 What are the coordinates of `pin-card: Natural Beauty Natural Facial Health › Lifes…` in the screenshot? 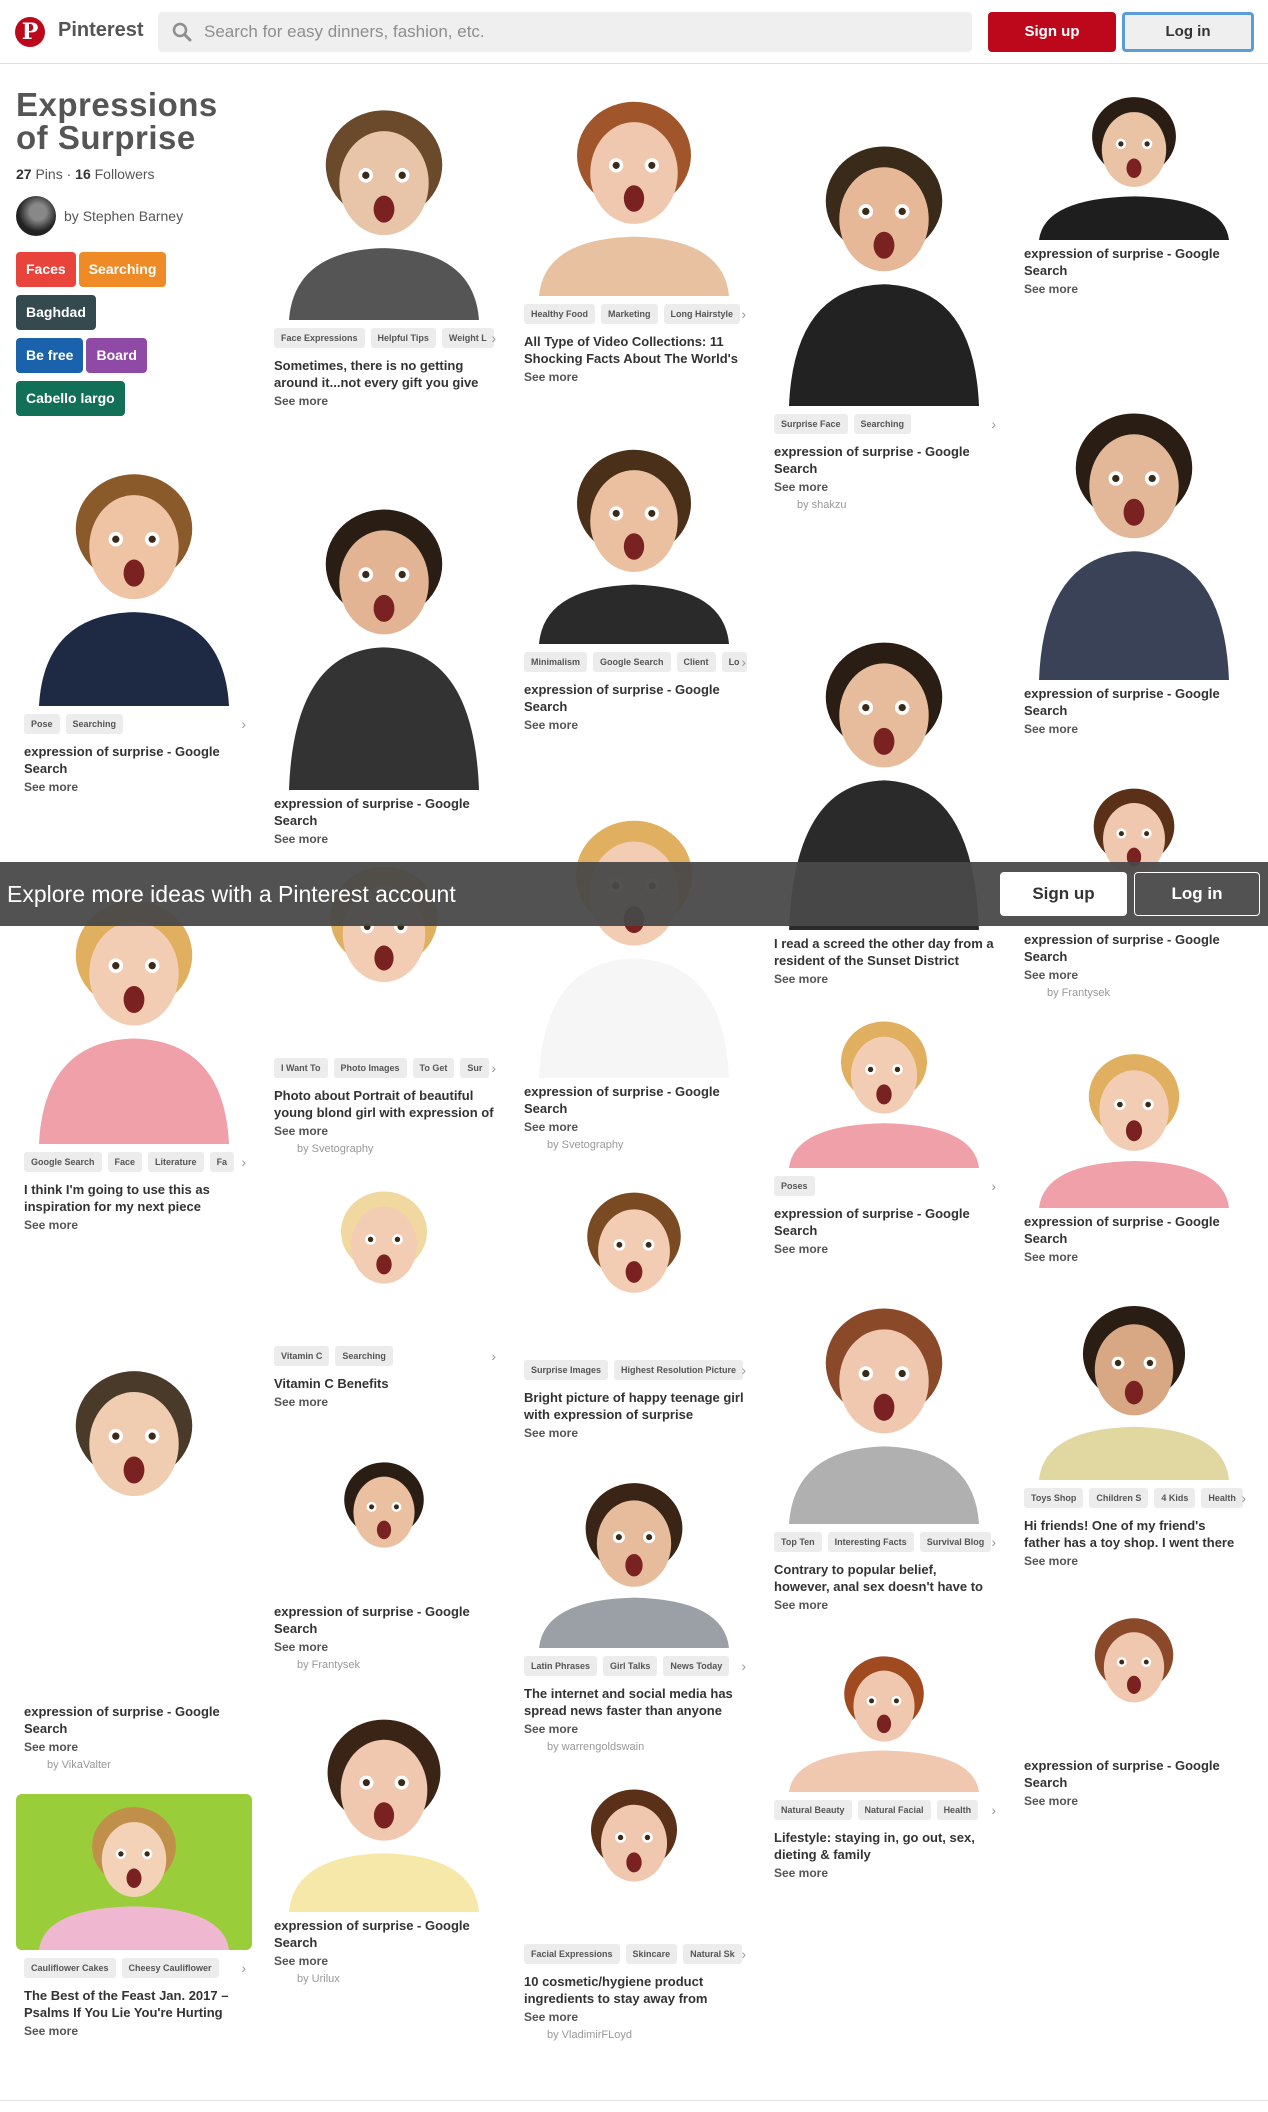 It's located at (884, 1763).